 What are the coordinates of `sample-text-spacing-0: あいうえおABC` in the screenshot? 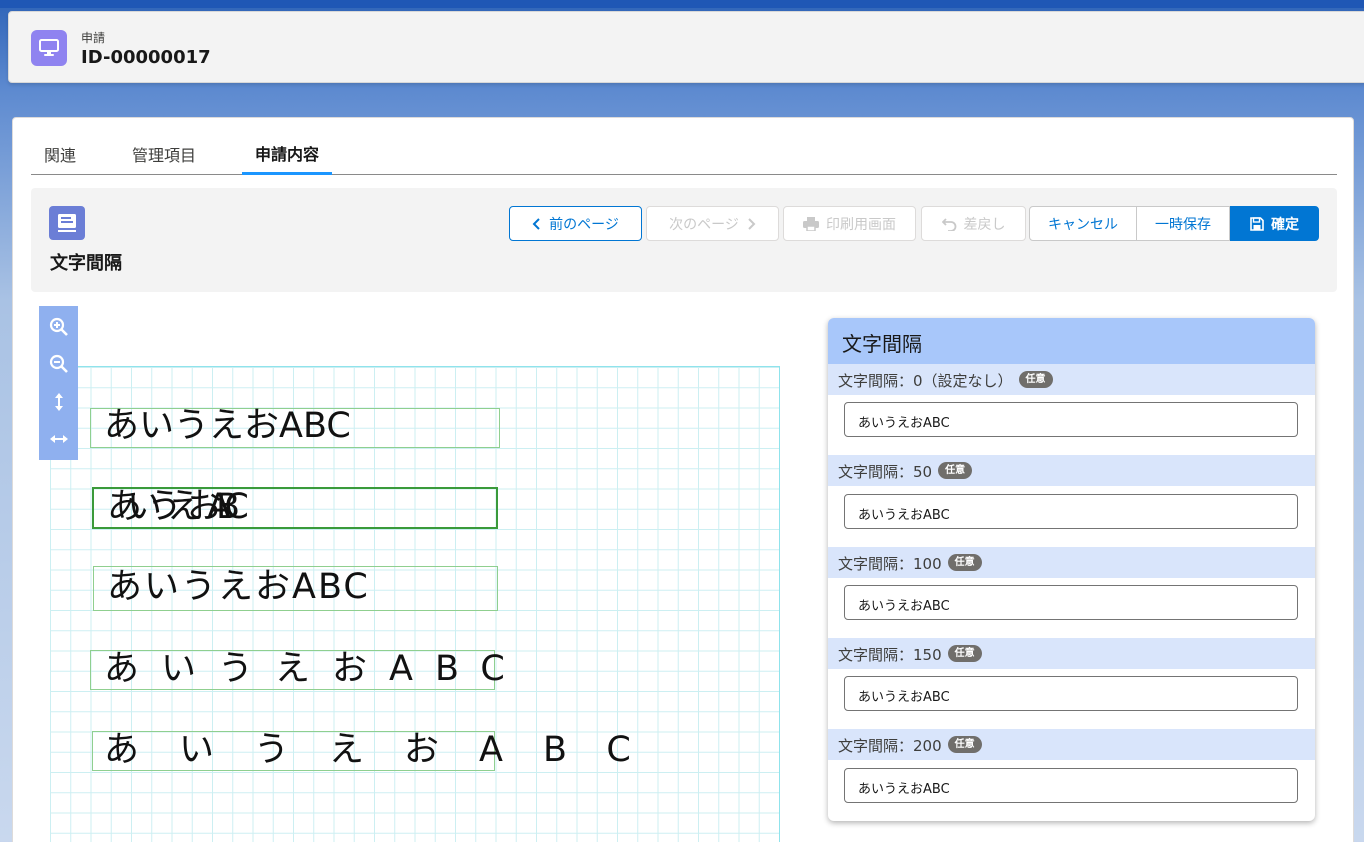 It's located at (227, 426).